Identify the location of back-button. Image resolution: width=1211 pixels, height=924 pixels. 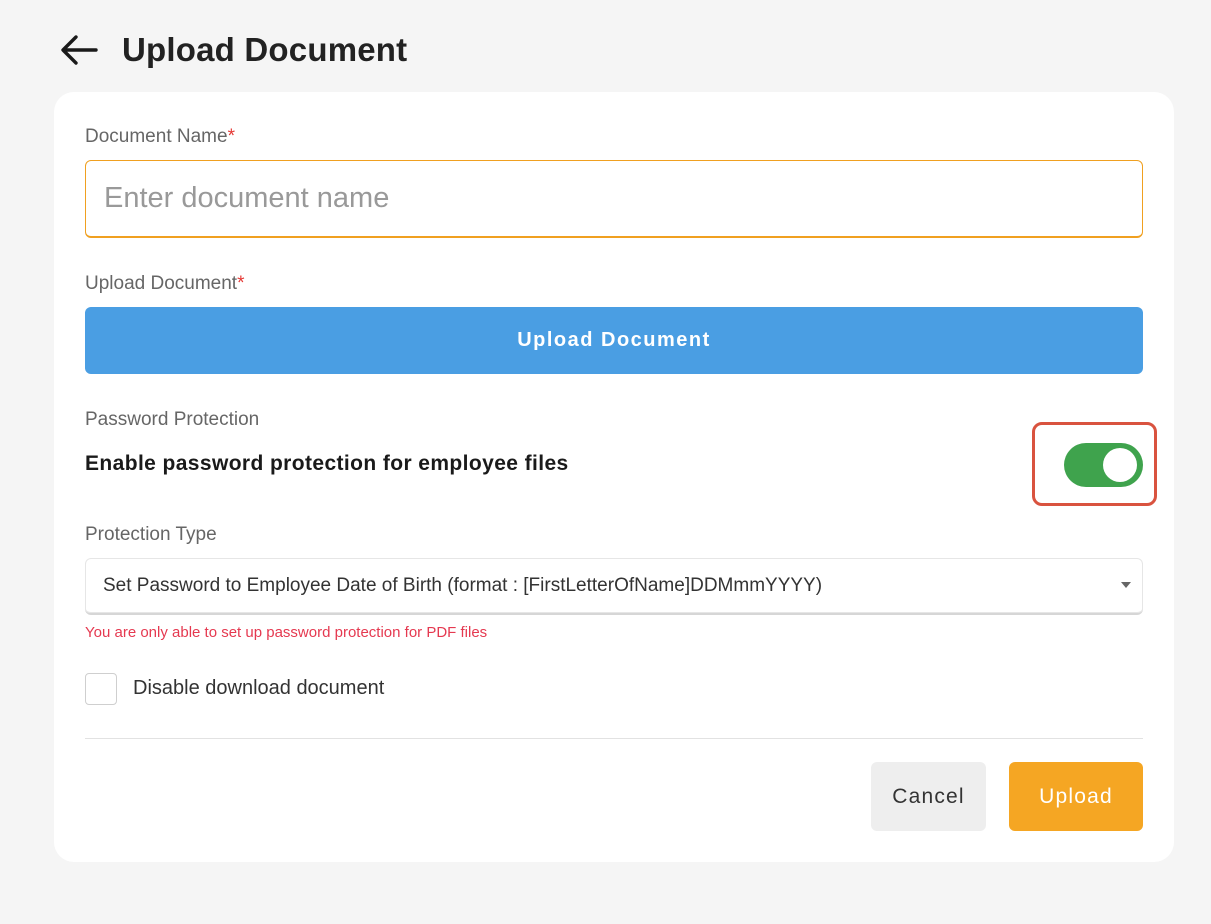
(80, 50).